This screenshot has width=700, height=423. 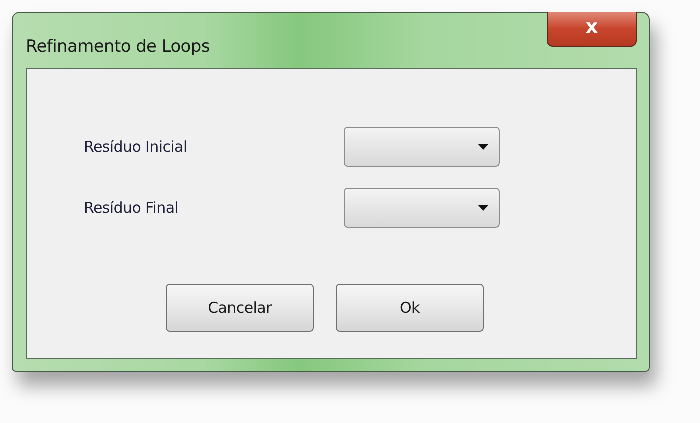 What do you see at coordinates (592, 29) in the screenshot?
I see `close-button: x` at bounding box center [592, 29].